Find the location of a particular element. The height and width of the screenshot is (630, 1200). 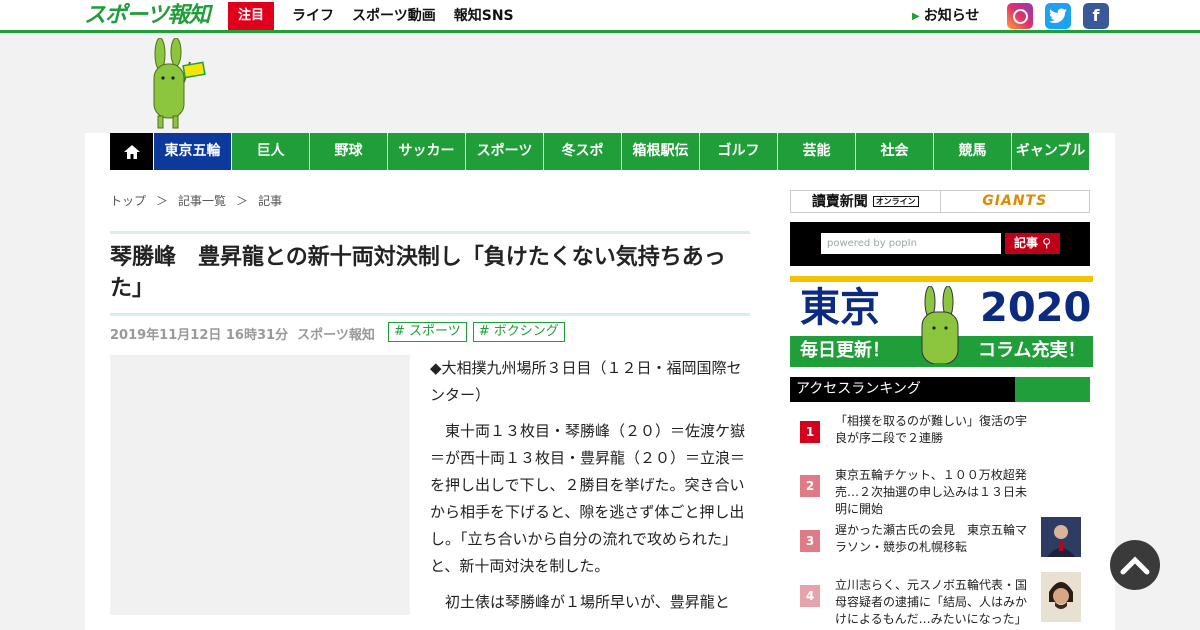

category-giants: 巨人 is located at coordinates (271, 151).